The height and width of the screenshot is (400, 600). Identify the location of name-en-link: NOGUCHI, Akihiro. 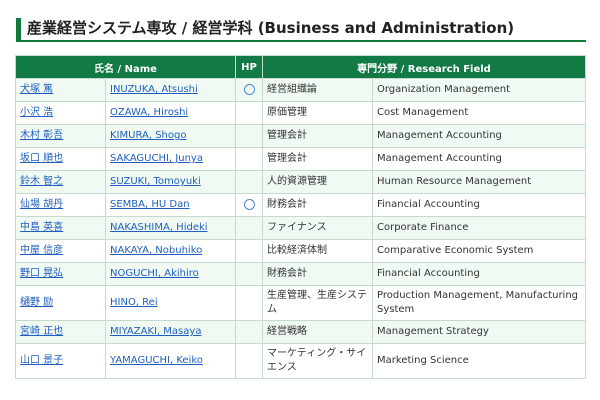
(154, 273).